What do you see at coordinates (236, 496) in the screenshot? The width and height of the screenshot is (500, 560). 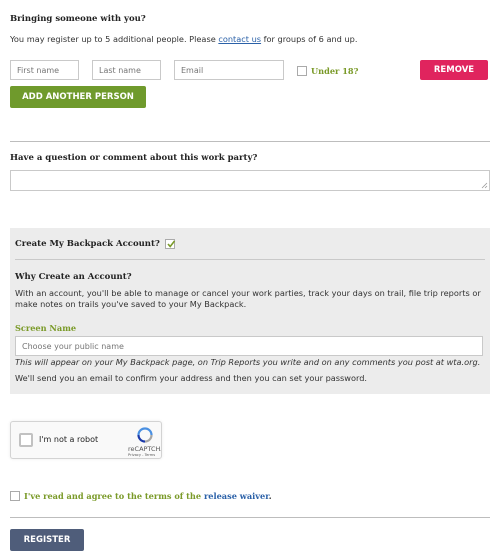 I see `release-waiver-link: release waiver` at bounding box center [236, 496].